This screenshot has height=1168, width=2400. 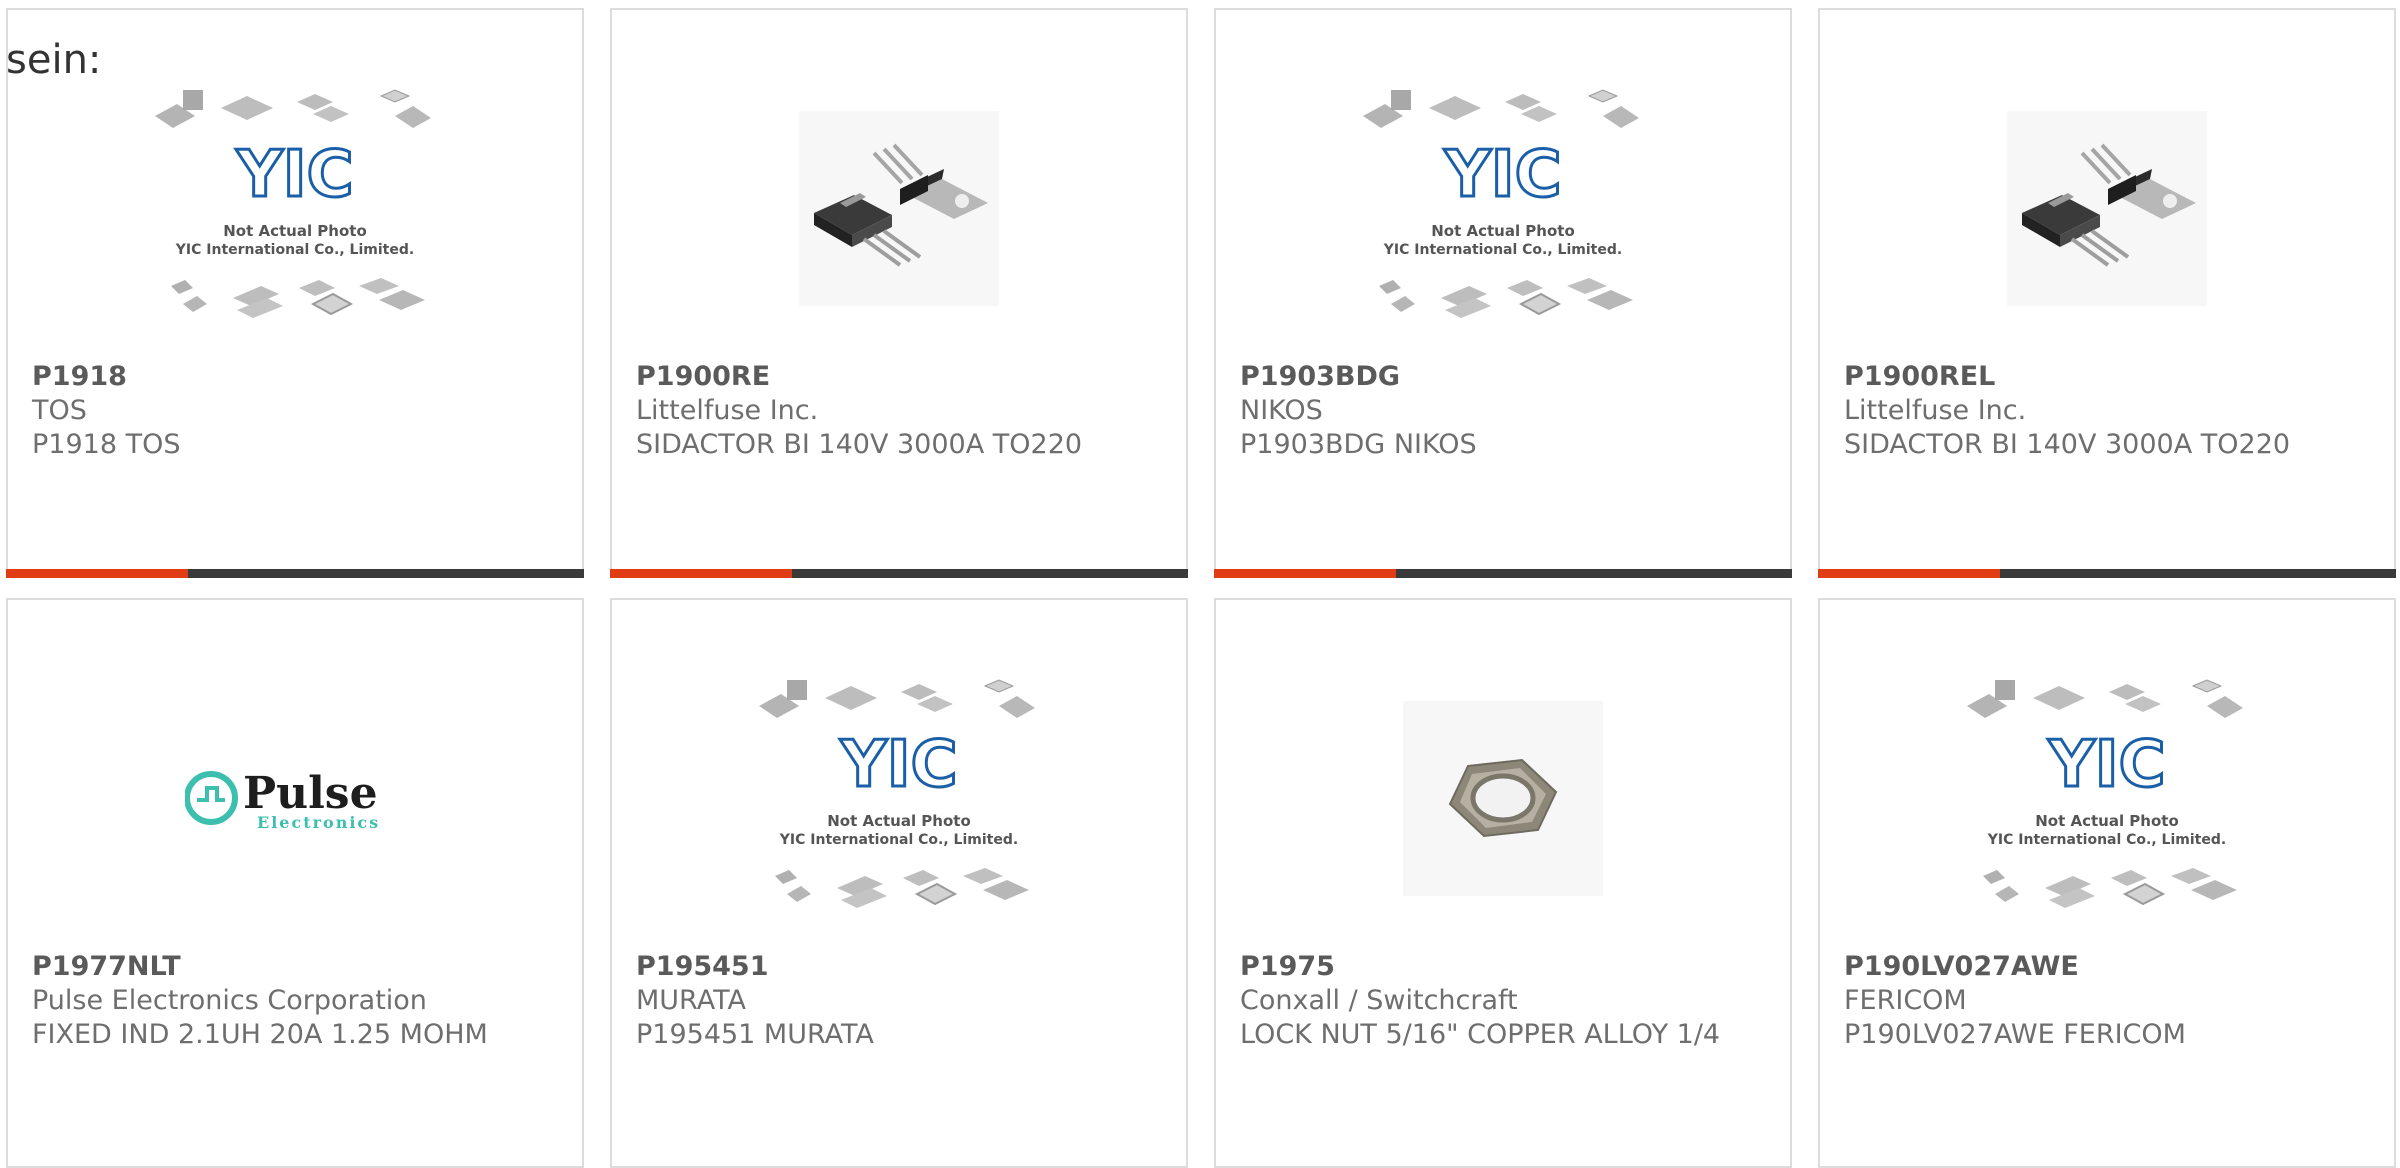 What do you see at coordinates (901, 377) in the screenshot?
I see `part-number: P1900RE` at bounding box center [901, 377].